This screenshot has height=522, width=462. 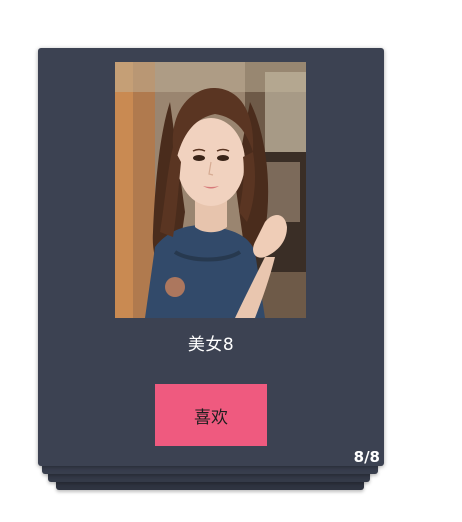 I want to click on card-title: 美女8, so click(x=211, y=345).